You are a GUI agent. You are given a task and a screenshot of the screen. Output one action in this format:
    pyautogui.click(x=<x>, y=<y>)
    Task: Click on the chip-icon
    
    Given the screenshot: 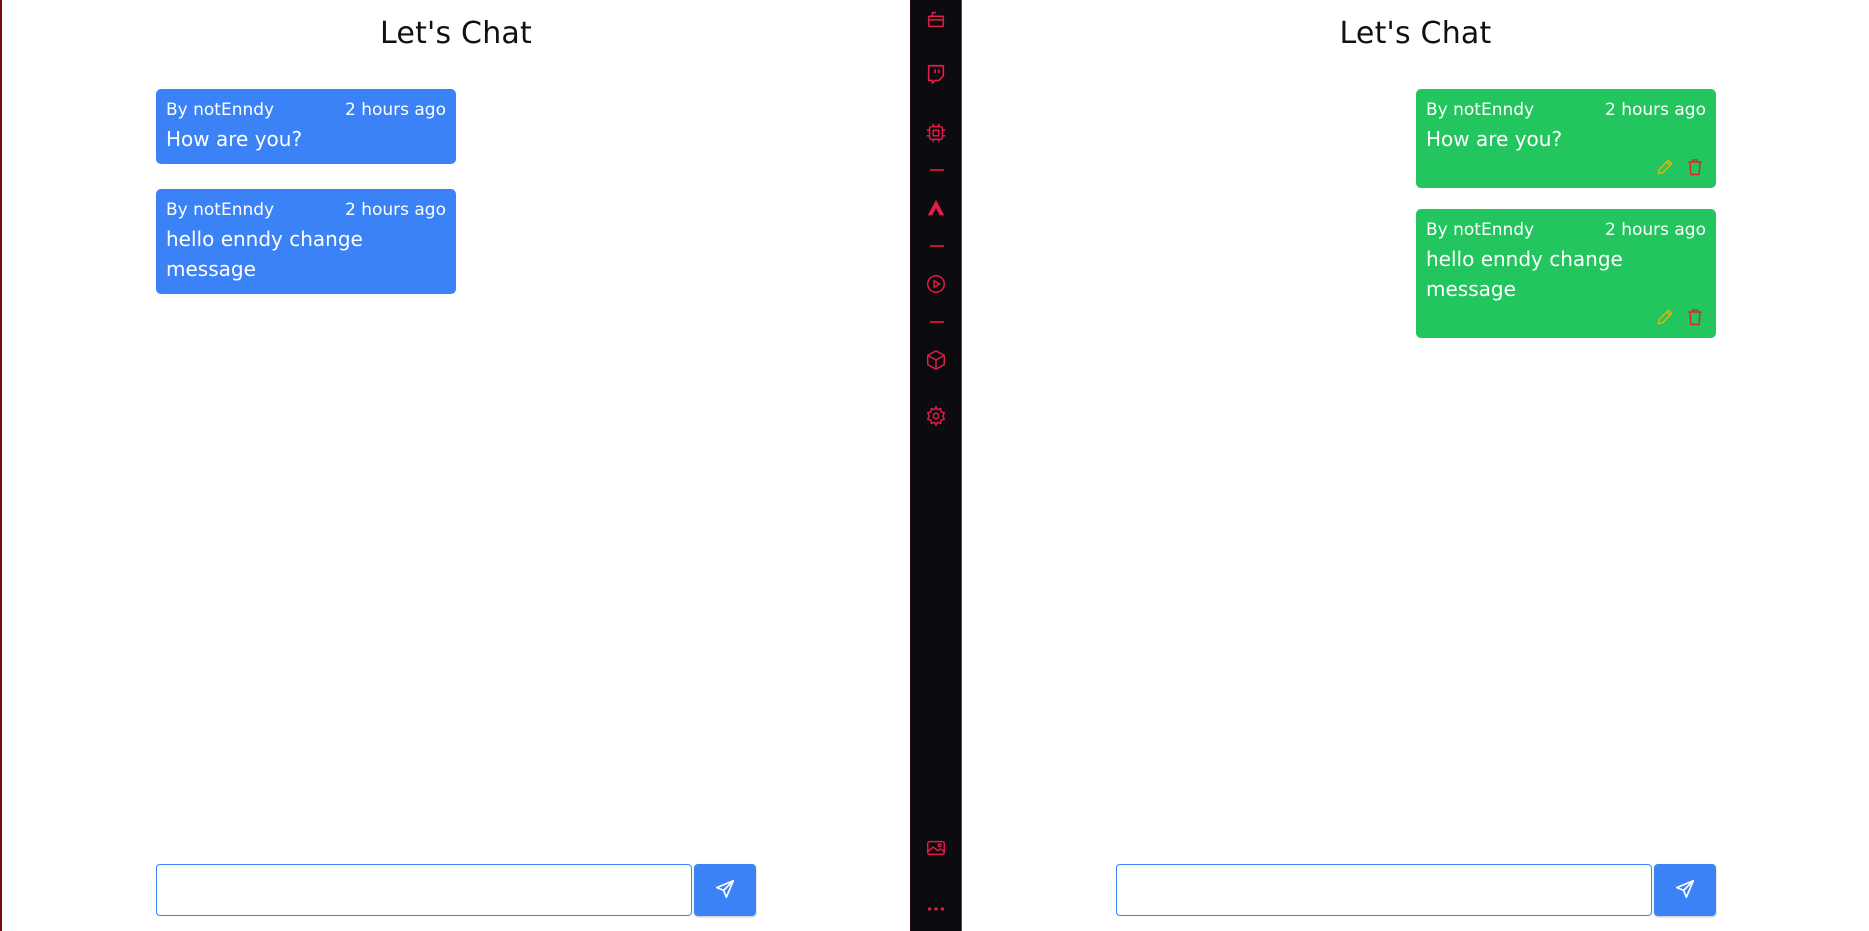 What is the action you would take?
    pyautogui.click(x=936, y=133)
    